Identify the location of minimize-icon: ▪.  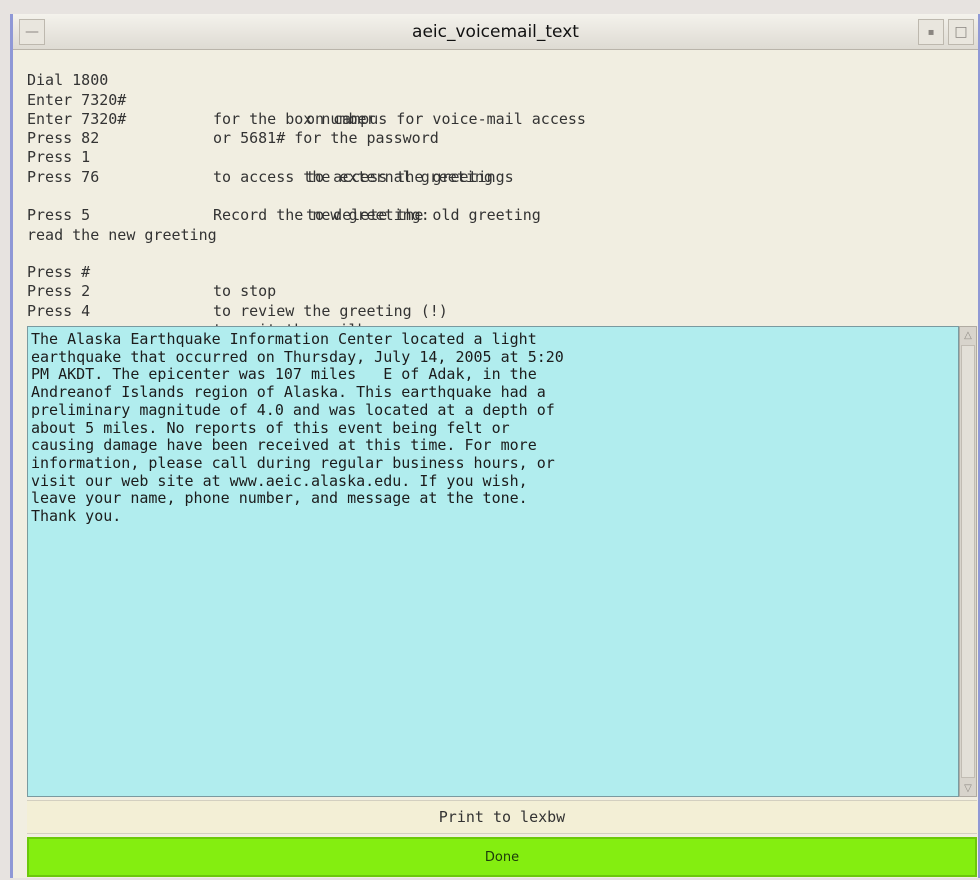
(931, 32).